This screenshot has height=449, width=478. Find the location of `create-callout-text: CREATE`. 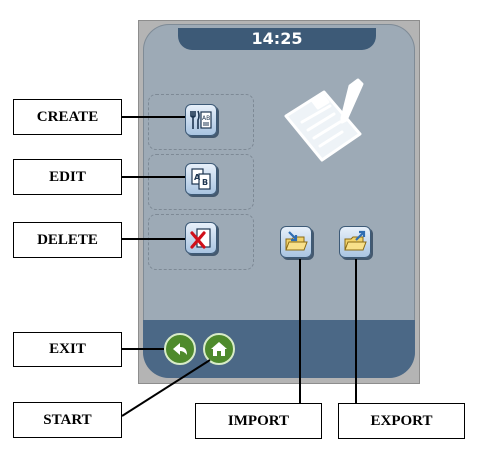

create-callout-text: CREATE is located at coordinates (67, 116).